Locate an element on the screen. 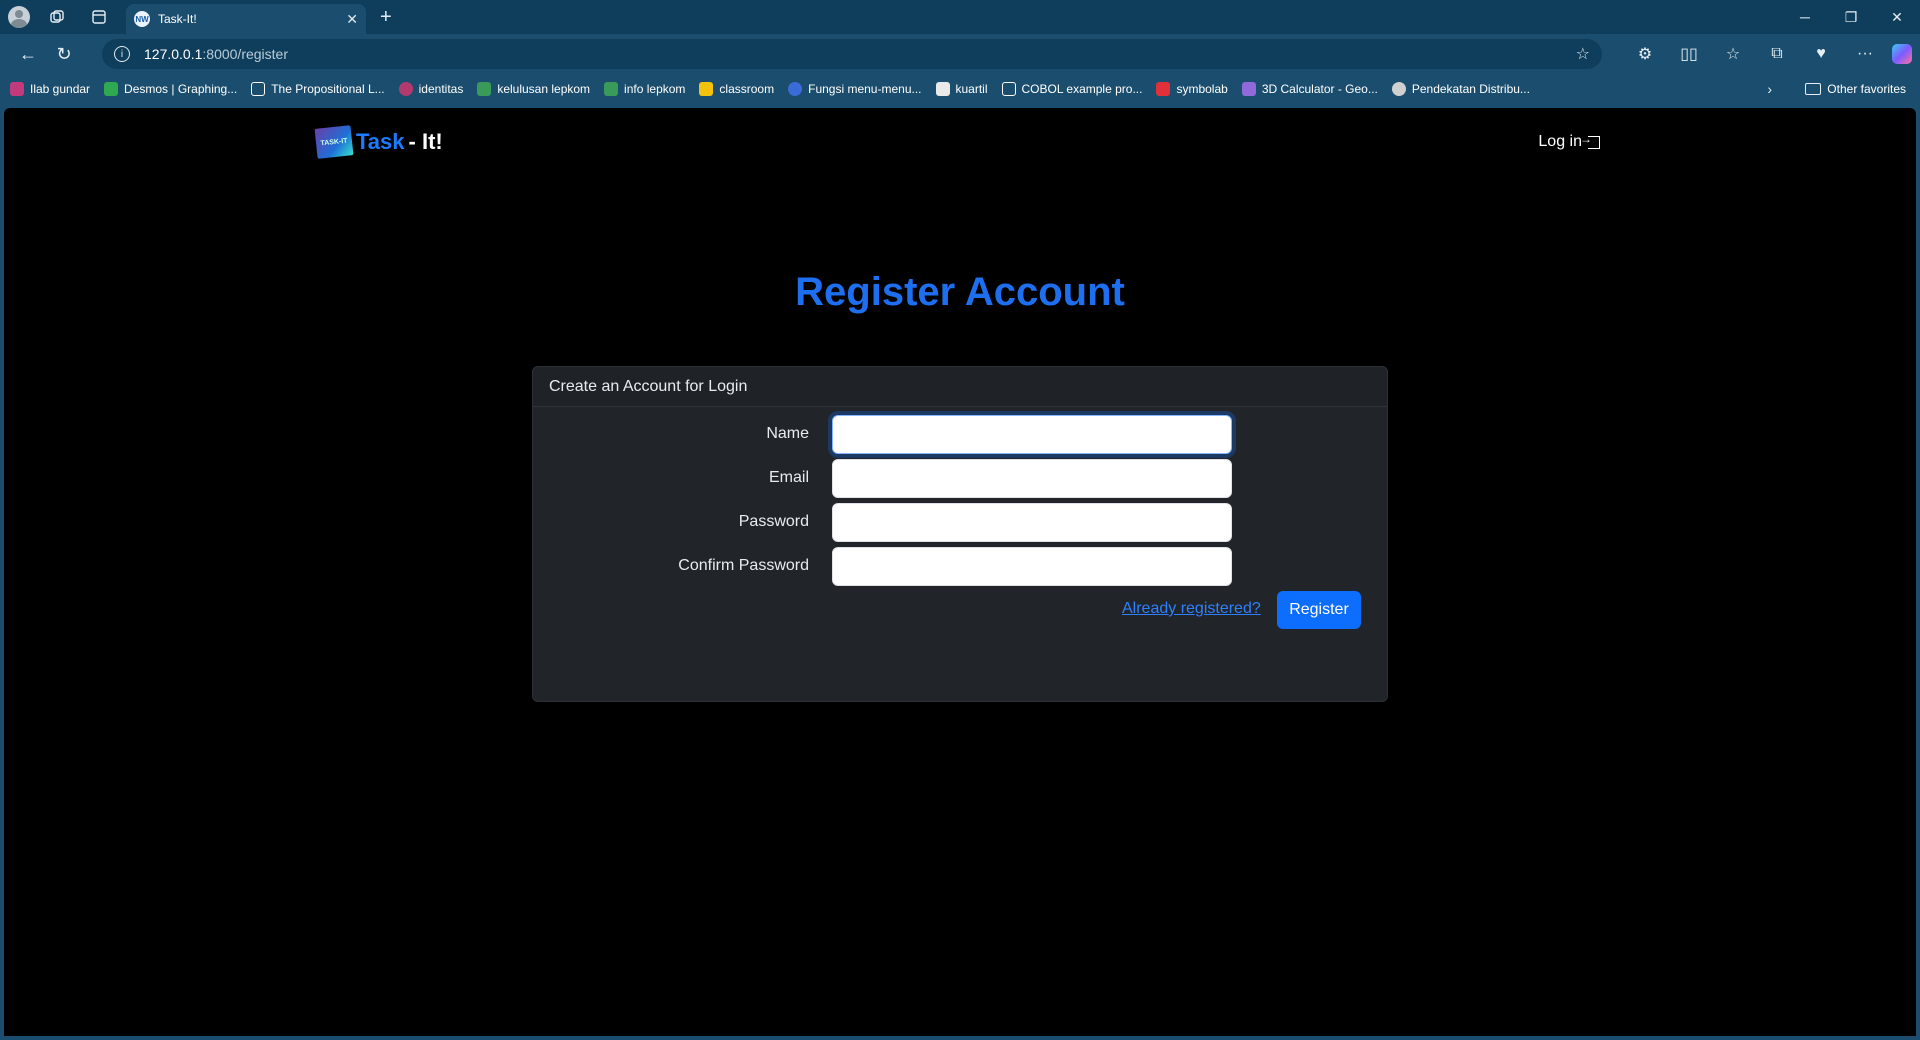 This screenshot has height=1040, width=1920. login-label: Log in is located at coordinates (1560, 141).